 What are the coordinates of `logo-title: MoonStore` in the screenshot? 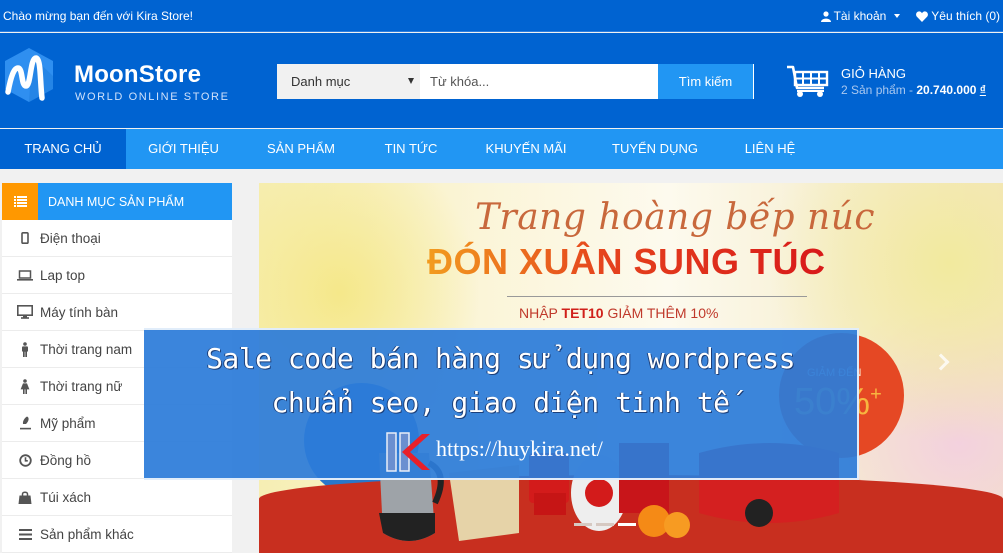 It's located at (137, 75).